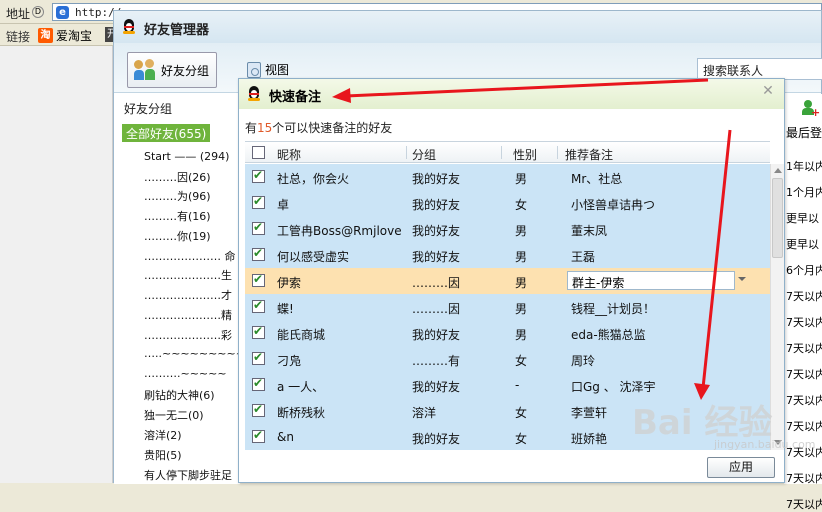  Describe the element at coordinates (507, 281) in the screenshot. I see `remark-row: 伊索 ………因 男 群主-伊索` at that location.